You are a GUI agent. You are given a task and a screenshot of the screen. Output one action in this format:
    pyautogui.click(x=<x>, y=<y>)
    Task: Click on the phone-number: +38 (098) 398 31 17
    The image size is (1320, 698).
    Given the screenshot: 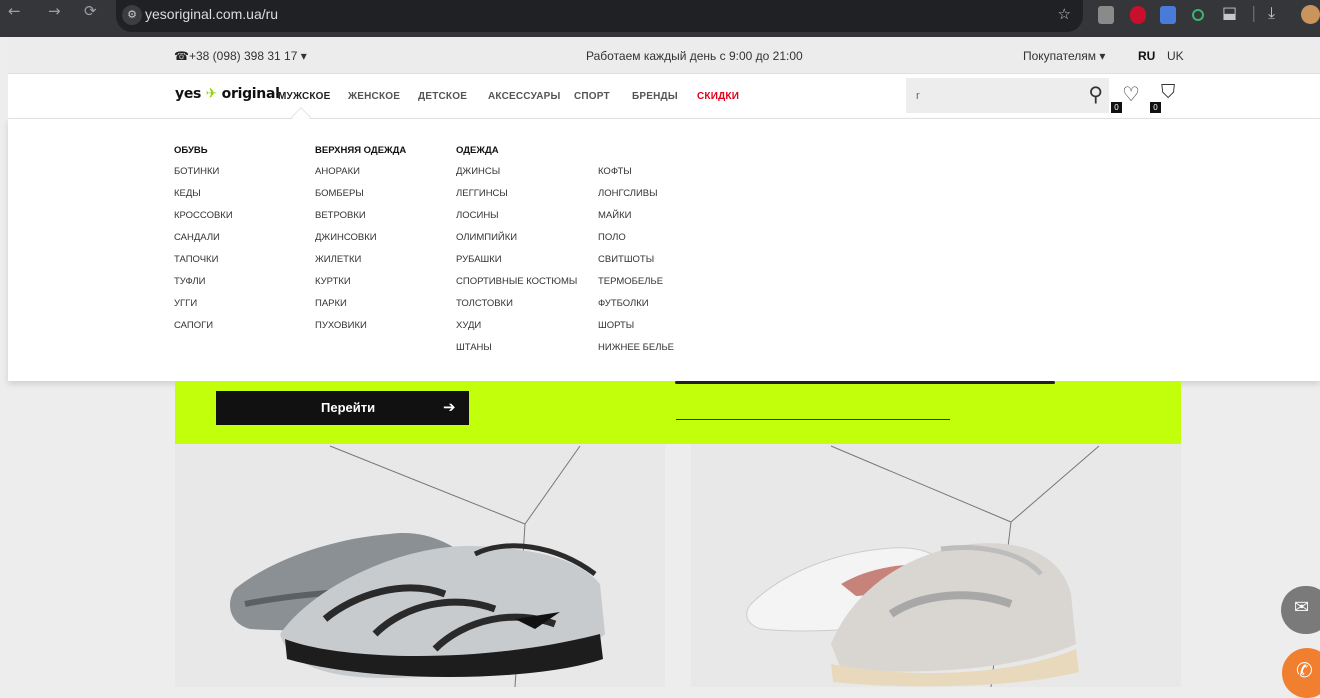 What is the action you would take?
    pyautogui.click(x=243, y=56)
    